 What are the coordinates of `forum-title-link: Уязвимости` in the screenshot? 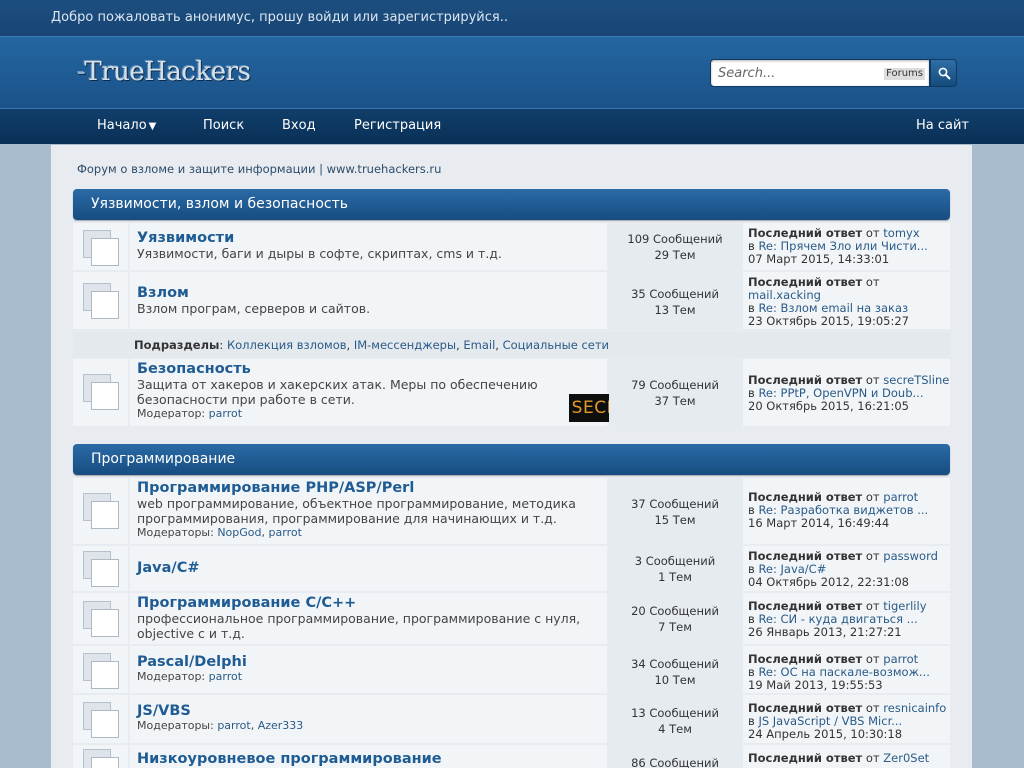 It's located at (372, 238).